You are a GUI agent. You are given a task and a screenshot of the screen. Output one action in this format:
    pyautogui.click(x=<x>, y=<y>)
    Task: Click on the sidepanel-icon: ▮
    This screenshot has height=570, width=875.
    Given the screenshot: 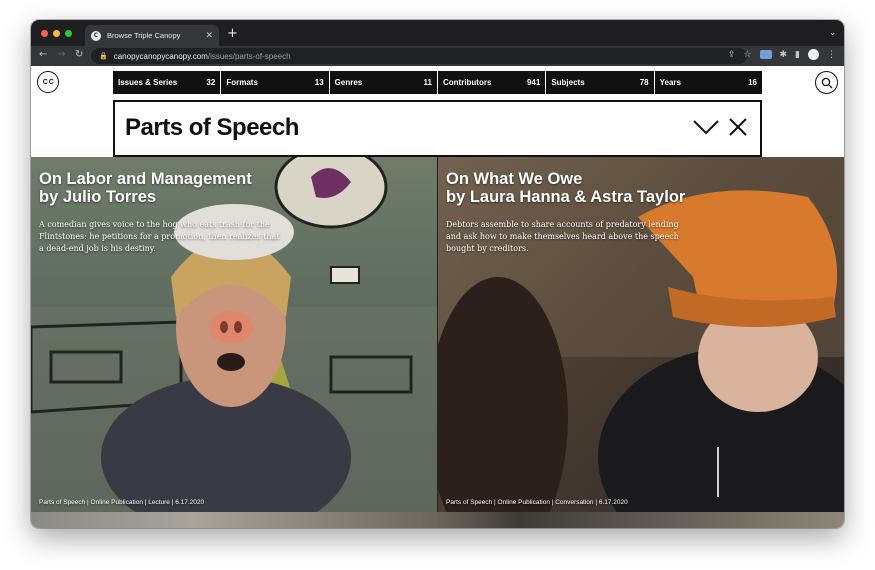 What is the action you would take?
    pyautogui.click(x=797, y=55)
    